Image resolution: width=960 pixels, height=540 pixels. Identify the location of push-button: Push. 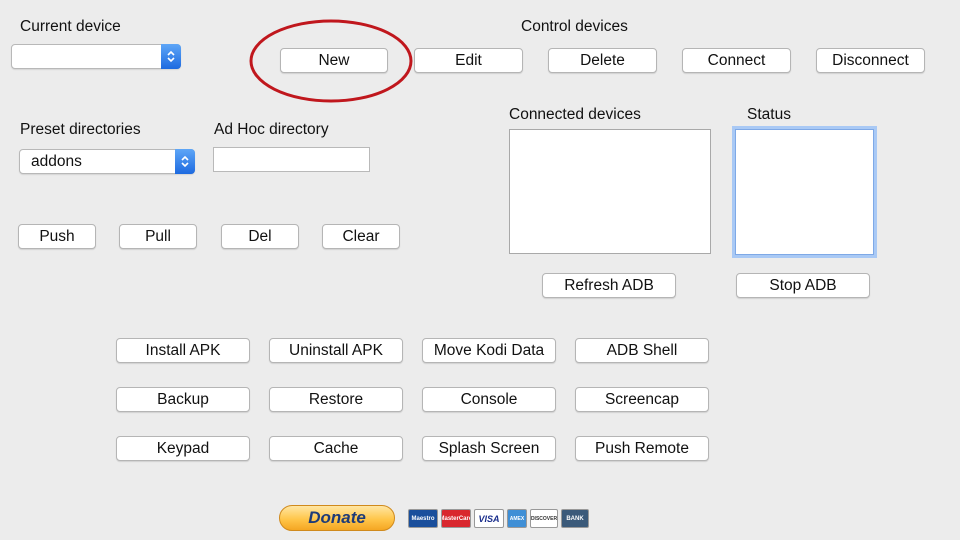
(57, 236).